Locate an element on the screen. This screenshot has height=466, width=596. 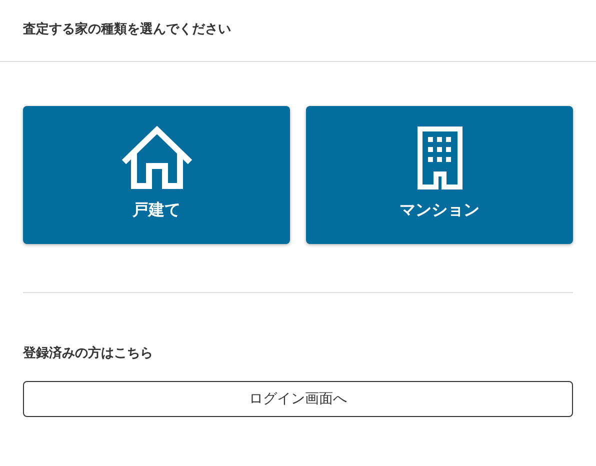
home-type-button: 戸建て is located at coordinates (156, 175).